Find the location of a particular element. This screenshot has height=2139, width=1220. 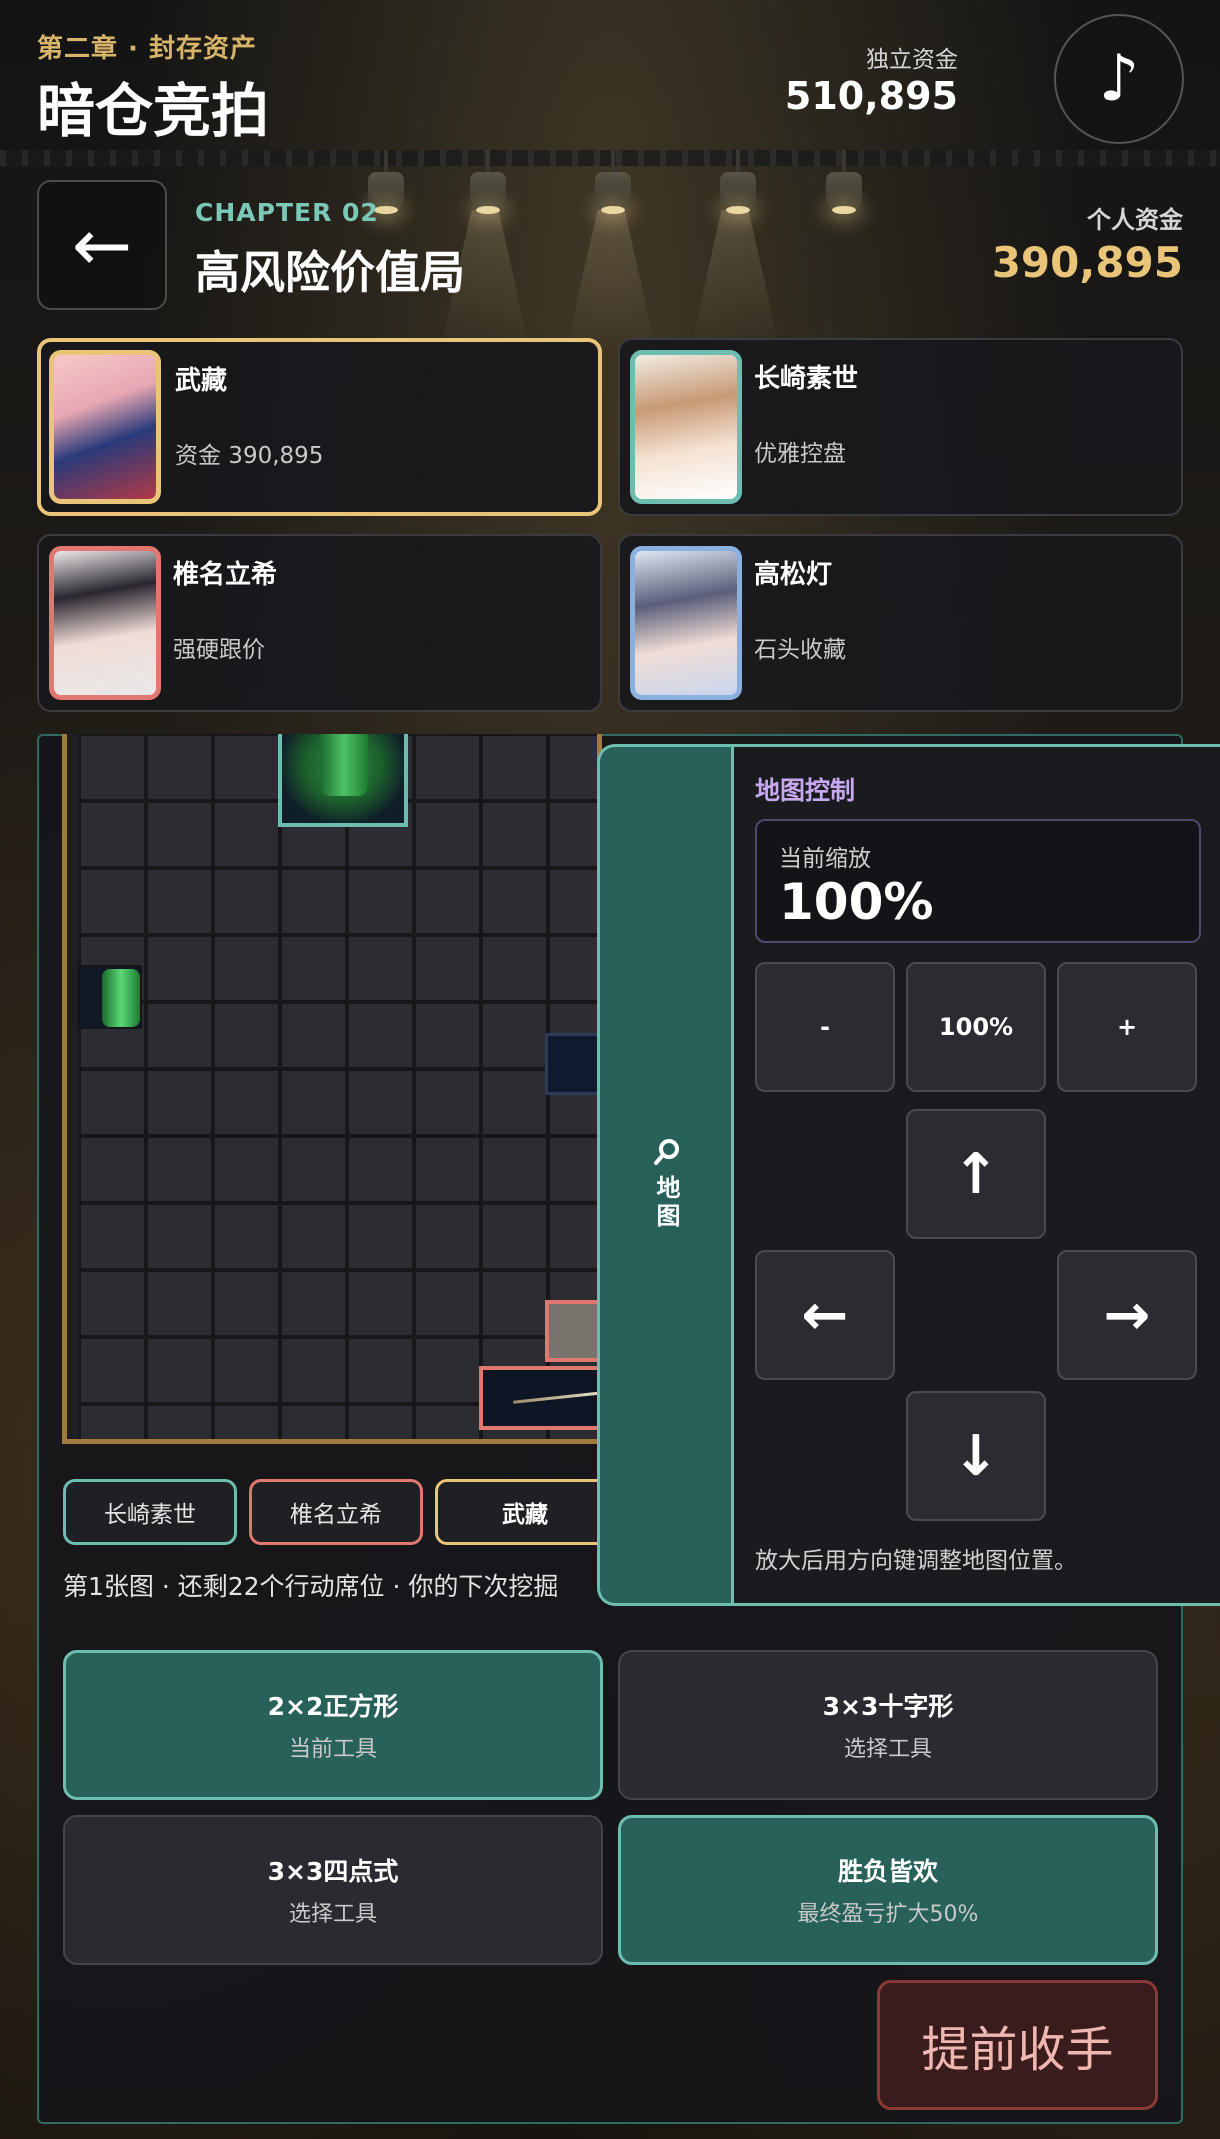

tool-cross-3x3: 3×3十字形 选择工具 is located at coordinates (888, 1725).